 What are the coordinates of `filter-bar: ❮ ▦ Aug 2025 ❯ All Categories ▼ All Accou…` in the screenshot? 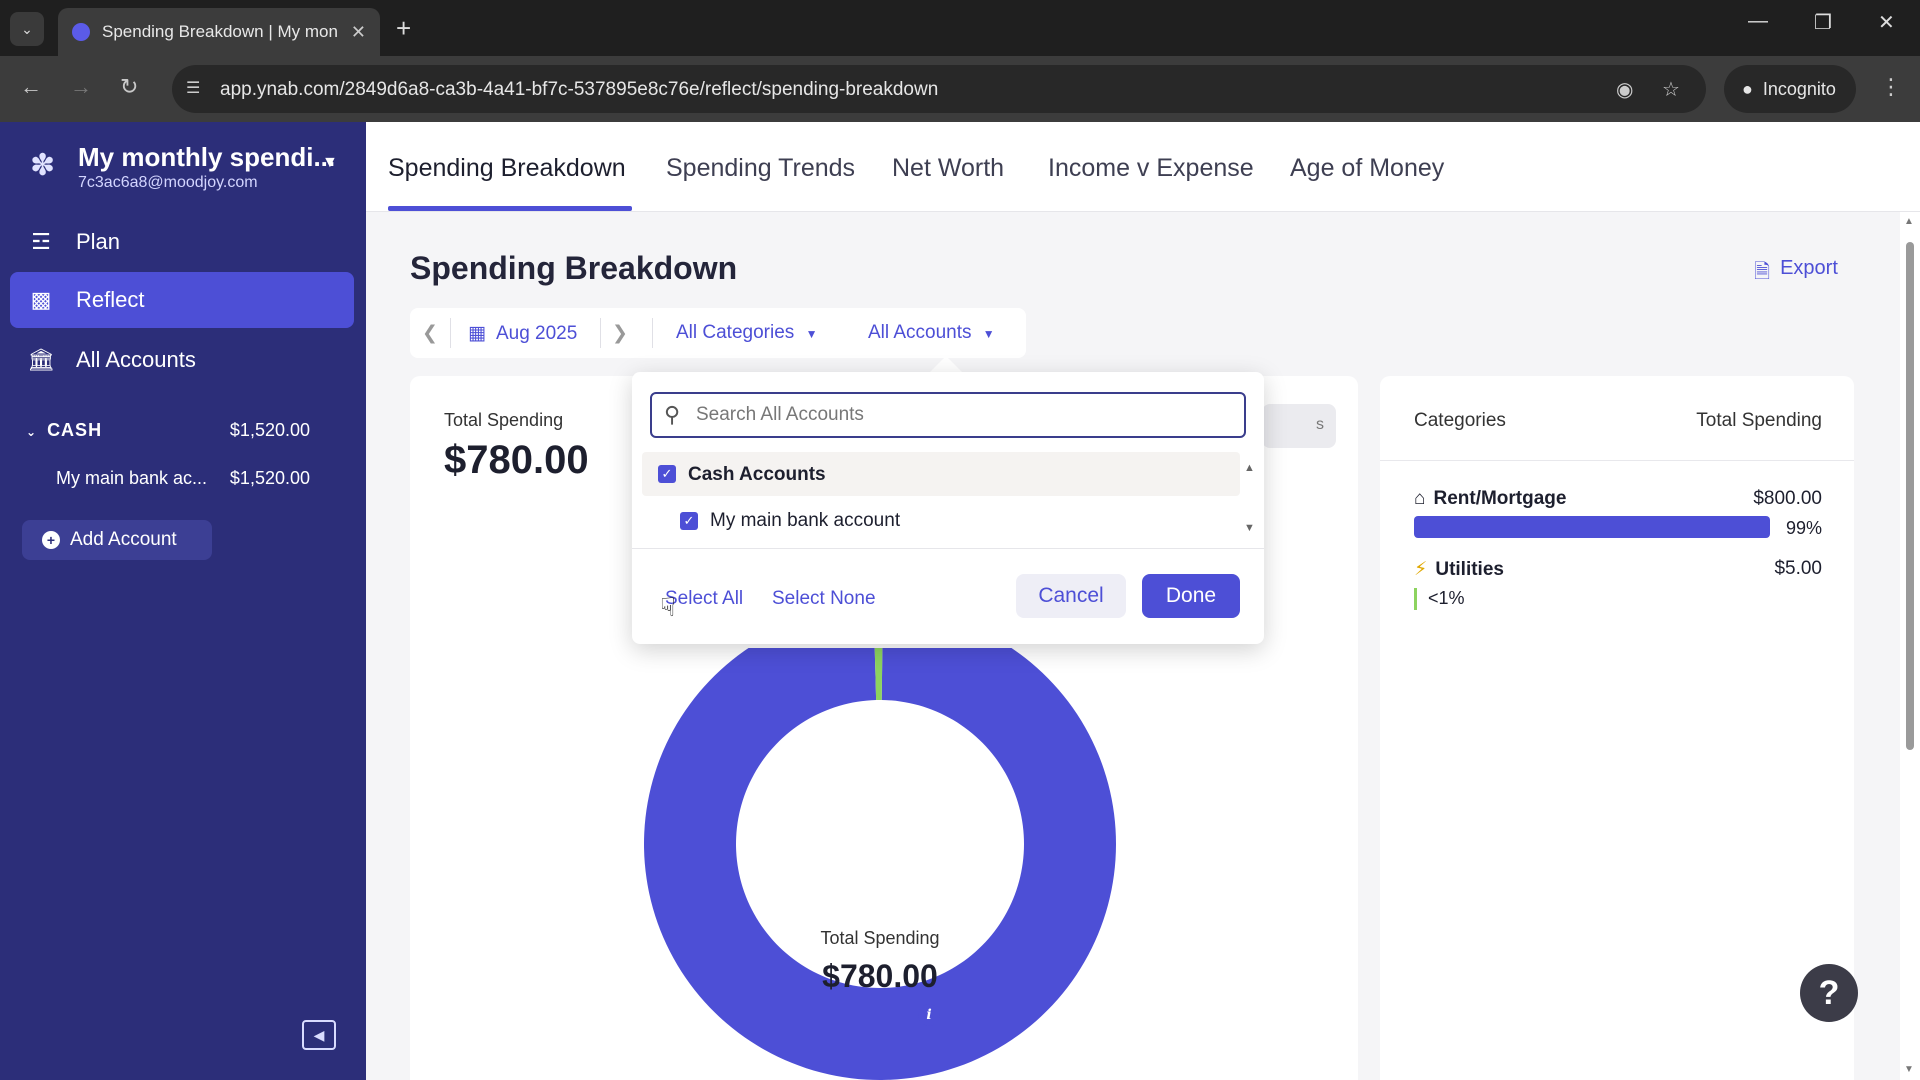 It's located at (718, 333).